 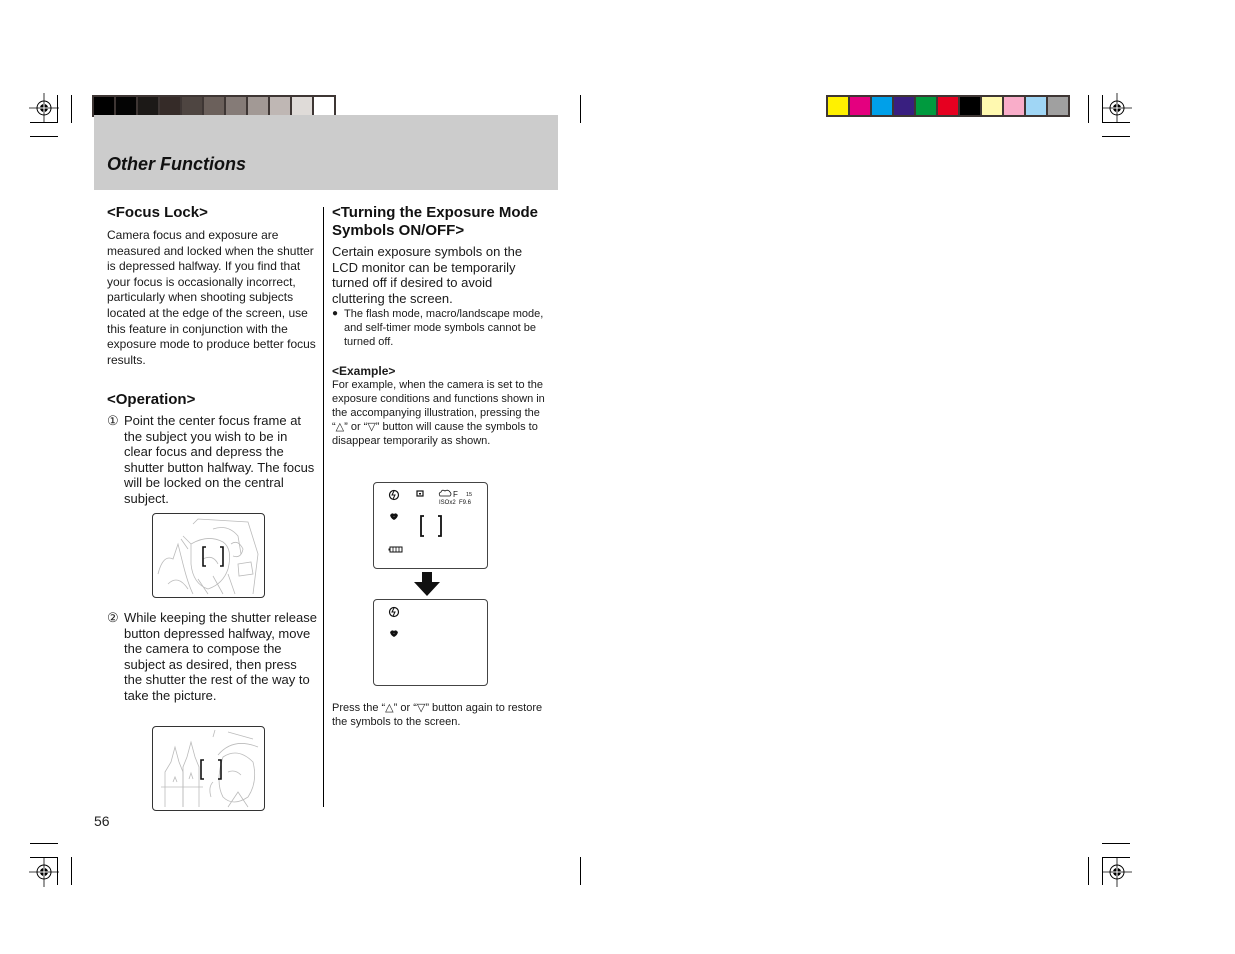 What do you see at coordinates (427, 584) in the screenshot?
I see `arrow-down-icon` at bounding box center [427, 584].